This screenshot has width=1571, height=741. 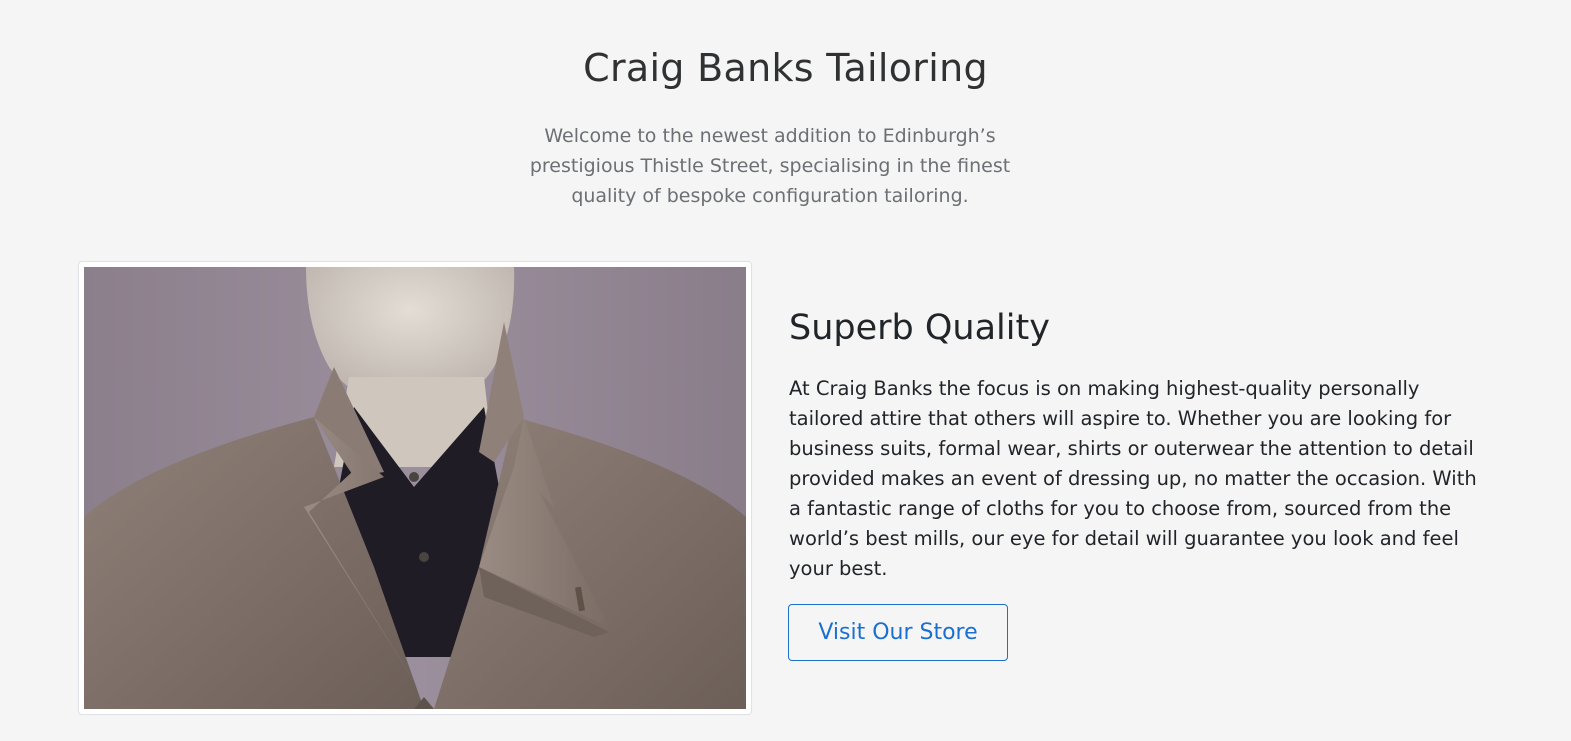 I want to click on visit-store-button: Visit Our Store, so click(x=898, y=632).